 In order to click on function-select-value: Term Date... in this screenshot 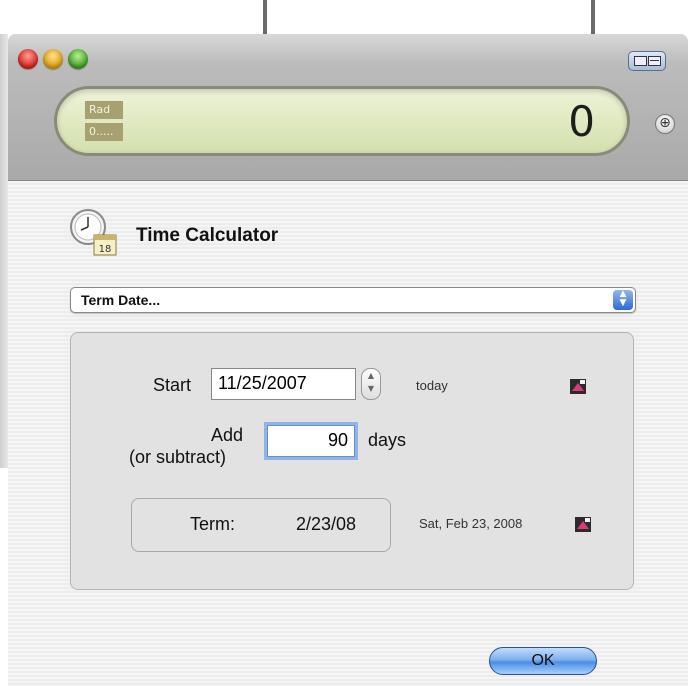, I will do `click(121, 300)`.